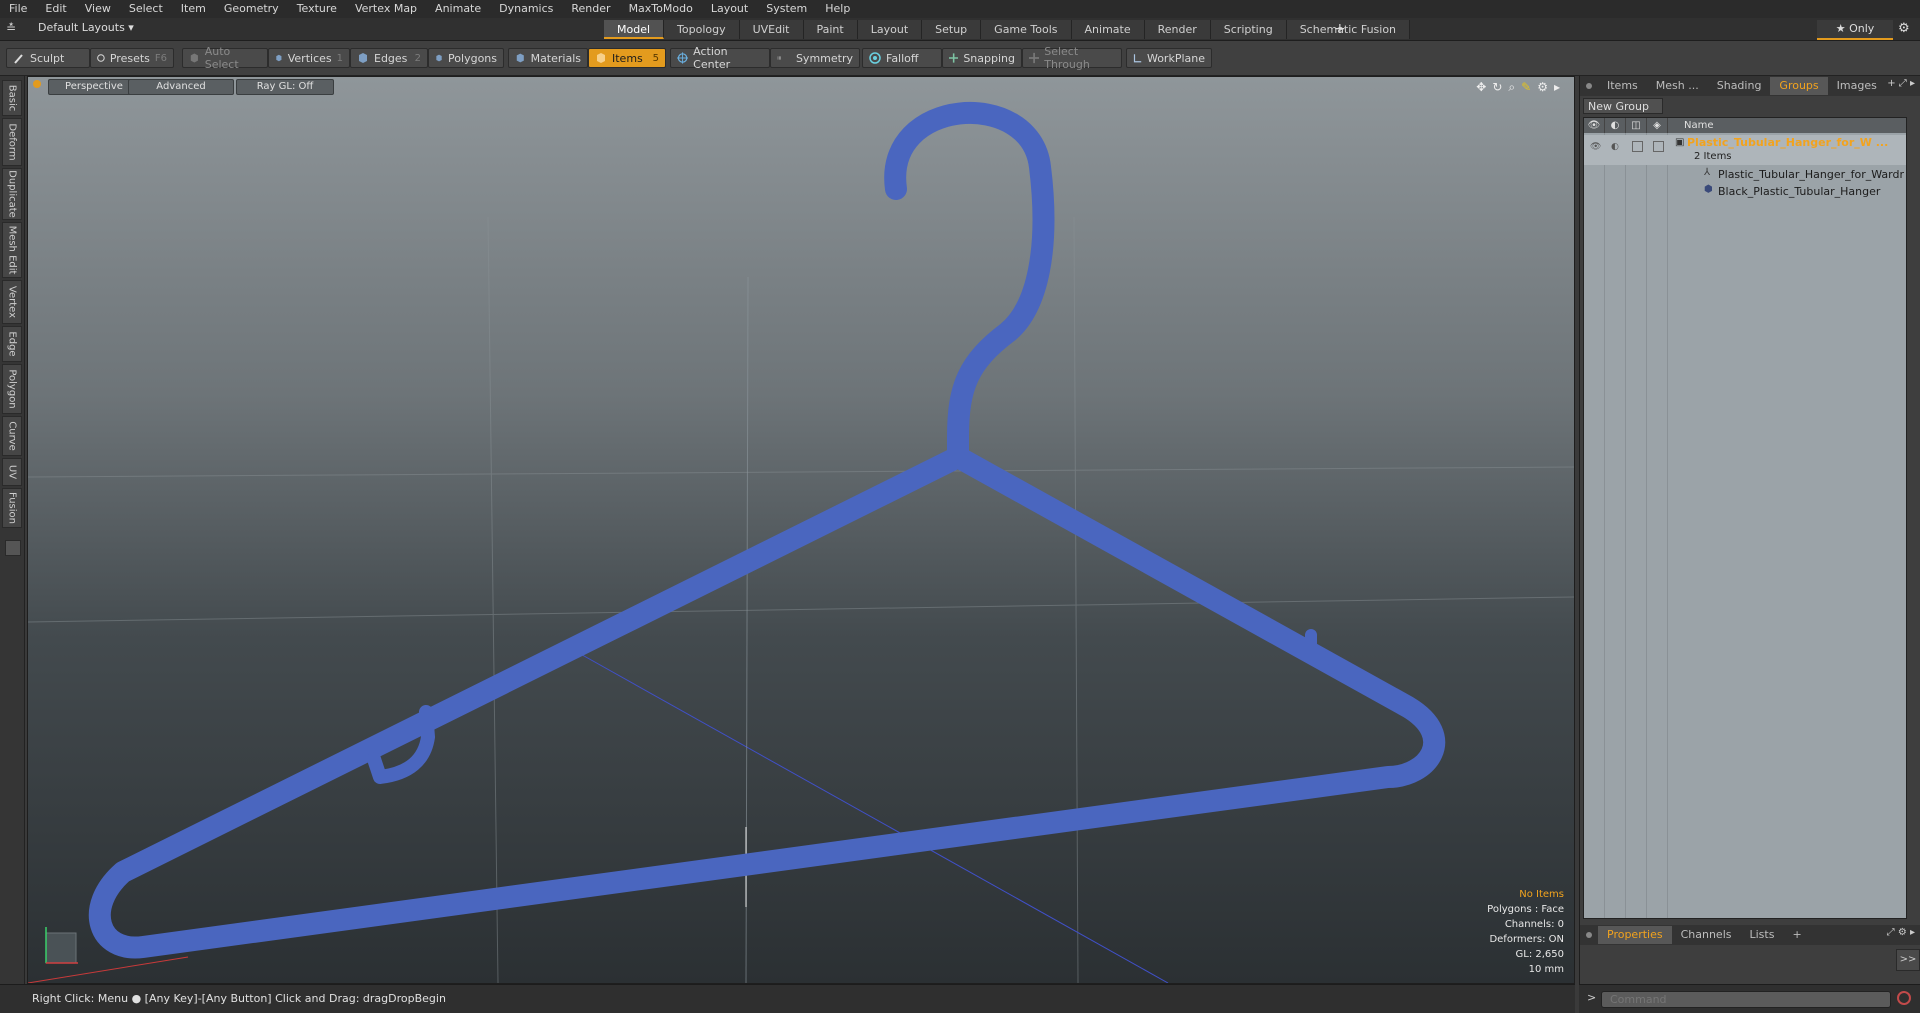 This screenshot has height=1013, width=1920. Describe the element at coordinates (729, 9) in the screenshot. I see `menu-layout: Layout` at that location.